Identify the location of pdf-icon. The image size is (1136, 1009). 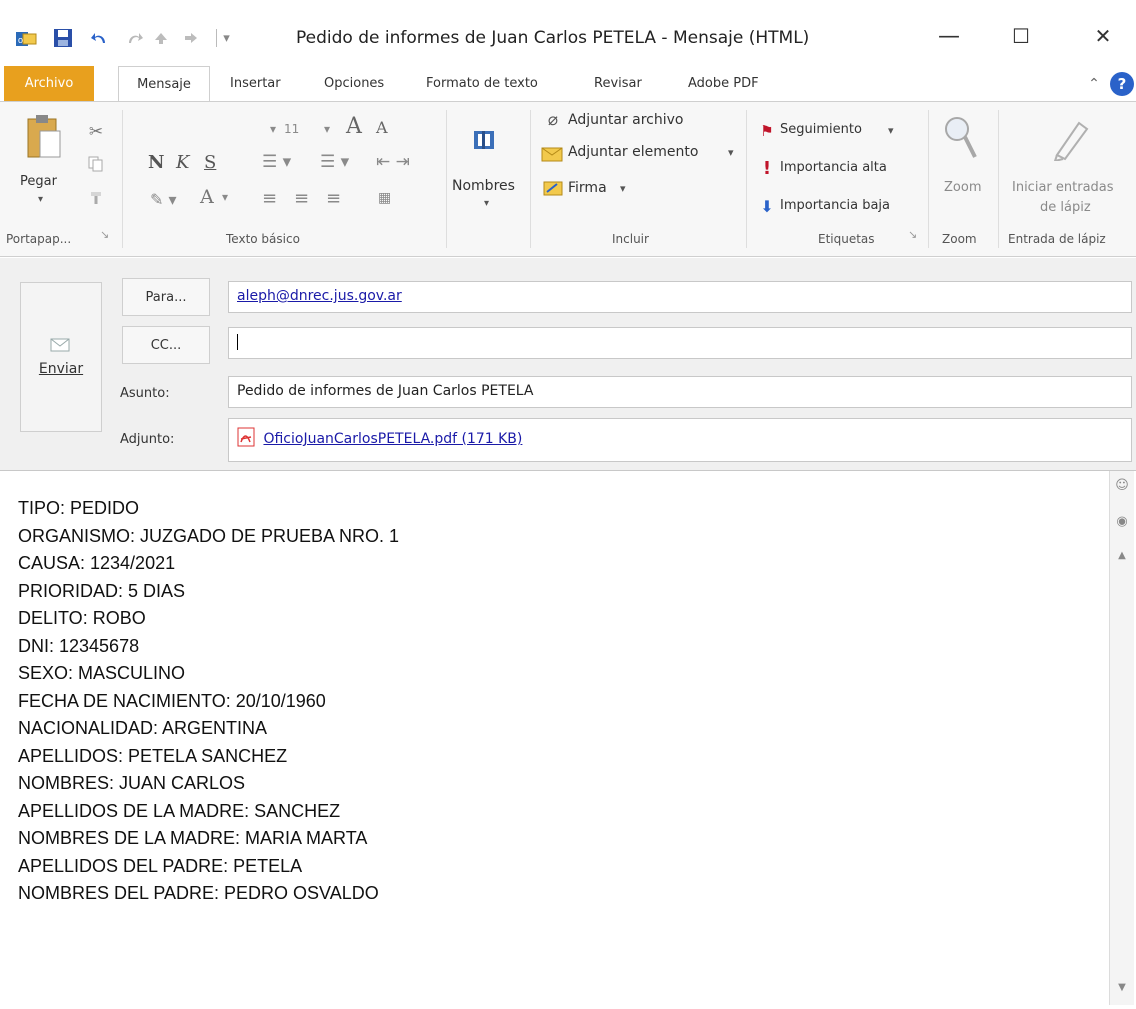
(246, 439).